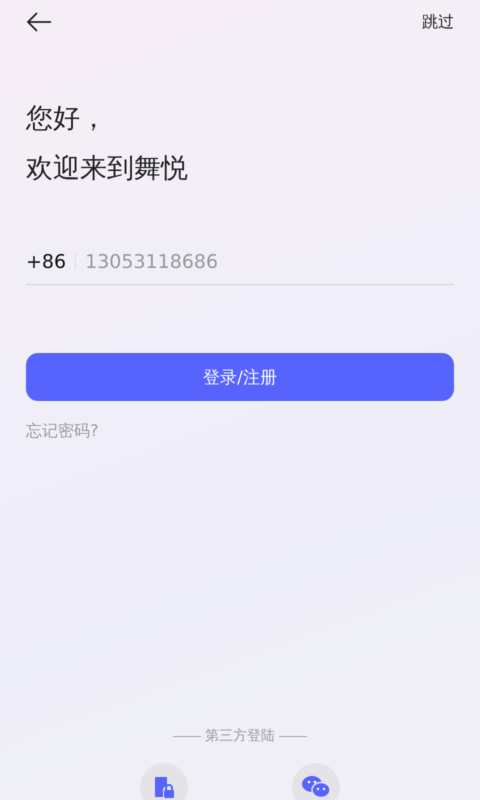 The height and width of the screenshot is (800, 480). What do you see at coordinates (438, 22) in the screenshot?
I see `skip-button: 跳过` at bounding box center [438, 22].